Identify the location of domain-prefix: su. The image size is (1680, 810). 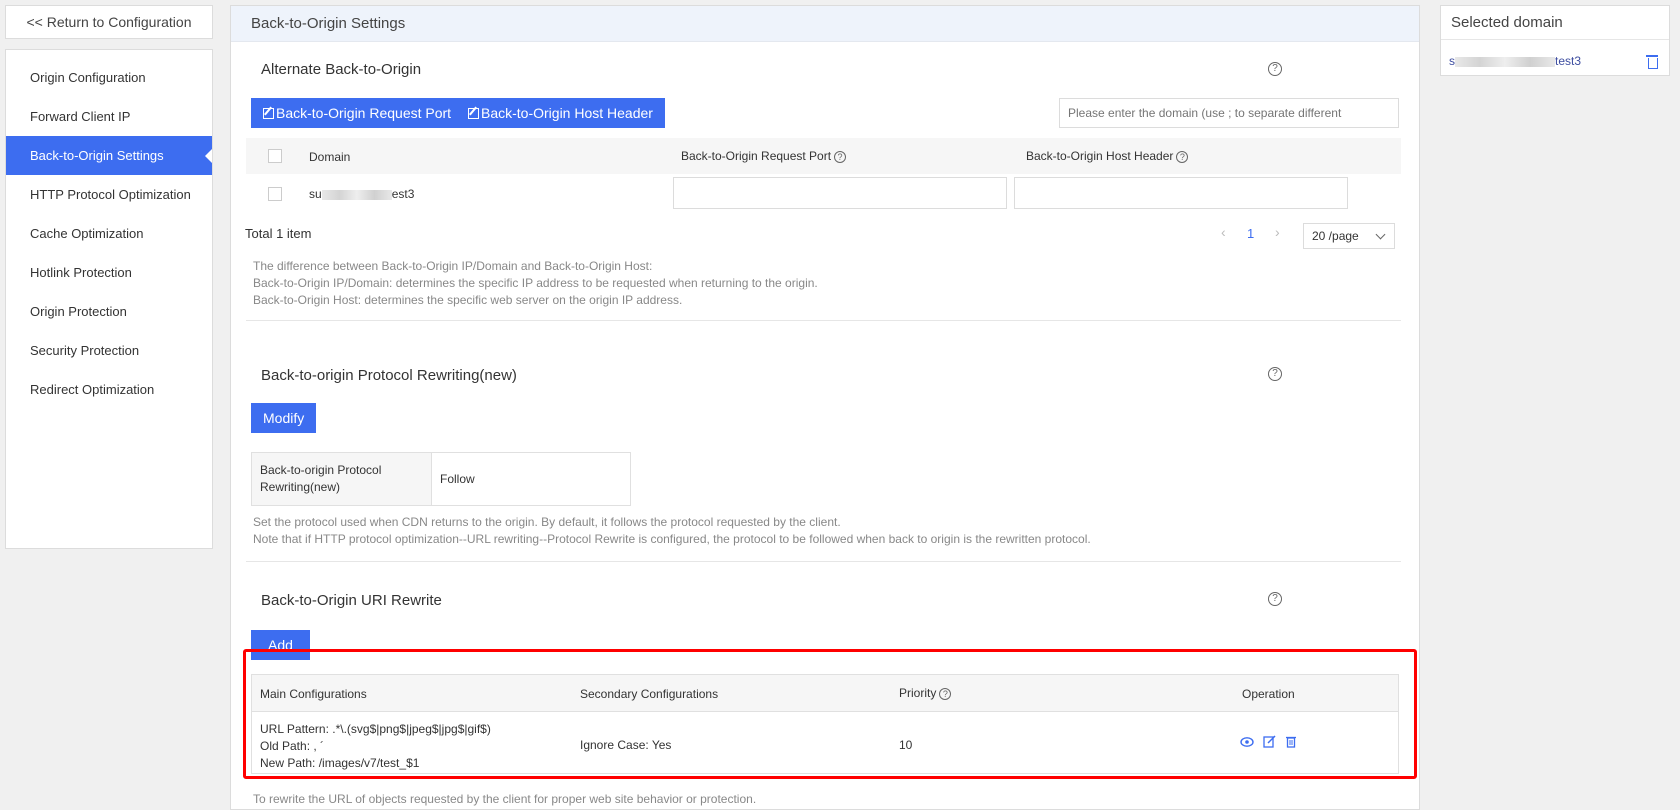
(315, 194).